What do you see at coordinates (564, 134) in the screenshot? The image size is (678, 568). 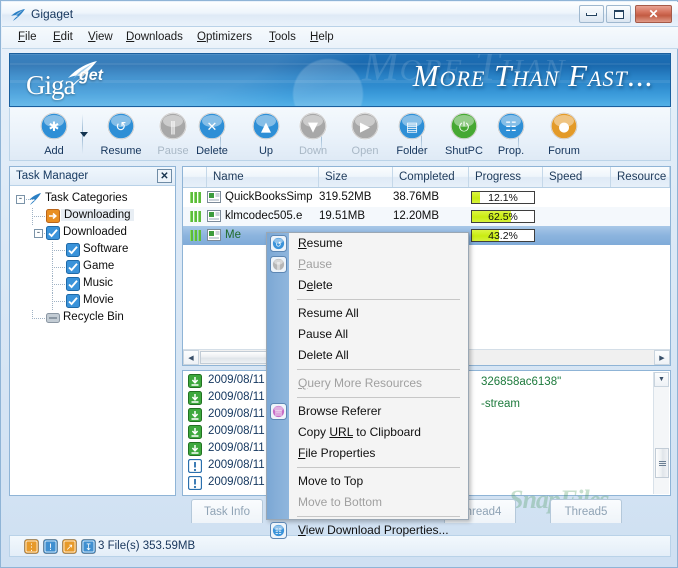 I see `toolbar-forum-button: ● Forum` at bounding box center [564, 134].